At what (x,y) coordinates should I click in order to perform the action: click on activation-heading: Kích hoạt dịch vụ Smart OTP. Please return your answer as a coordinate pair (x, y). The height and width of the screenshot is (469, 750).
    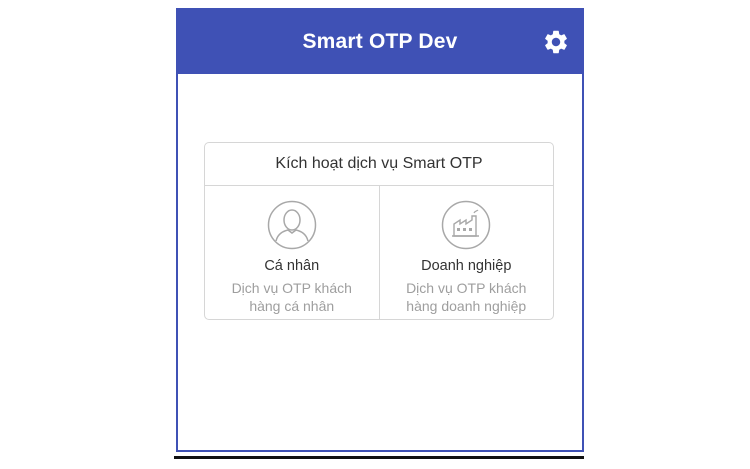
    Looking at the image, I should click on (379, 164).